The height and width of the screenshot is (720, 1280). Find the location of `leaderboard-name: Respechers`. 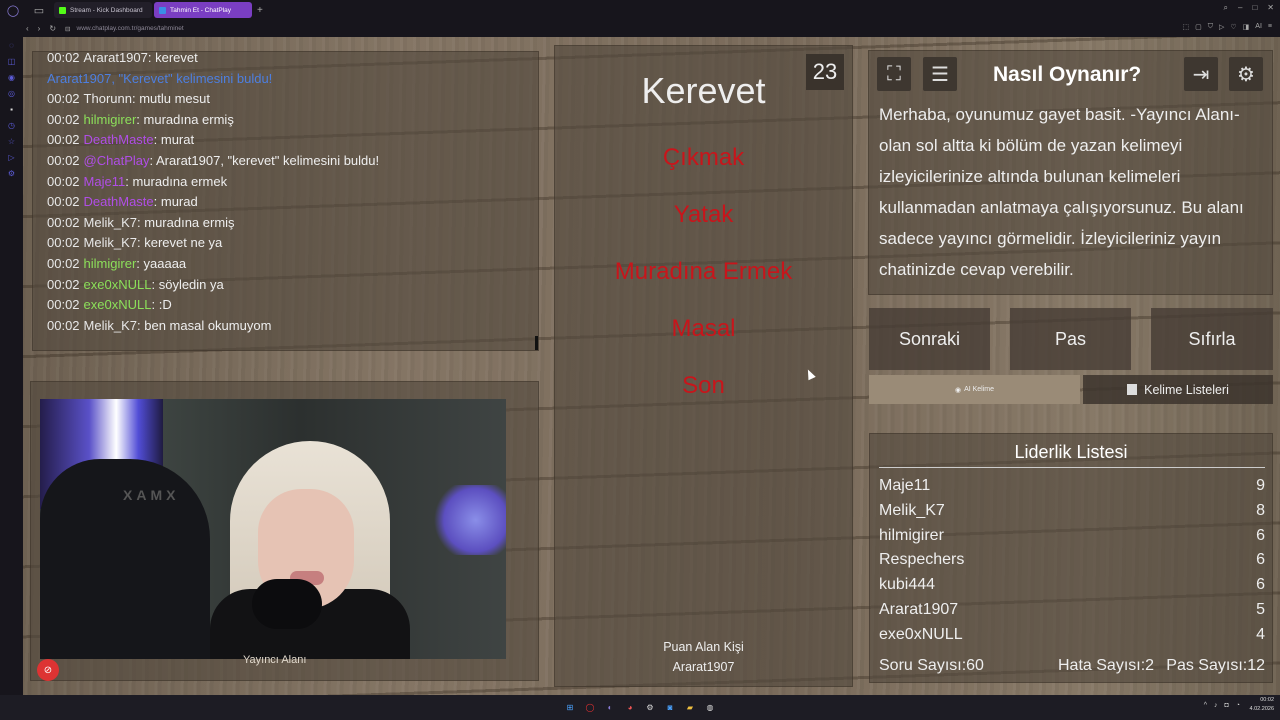

leaderboard-name: Respechers is located at coordinates (922, 560).